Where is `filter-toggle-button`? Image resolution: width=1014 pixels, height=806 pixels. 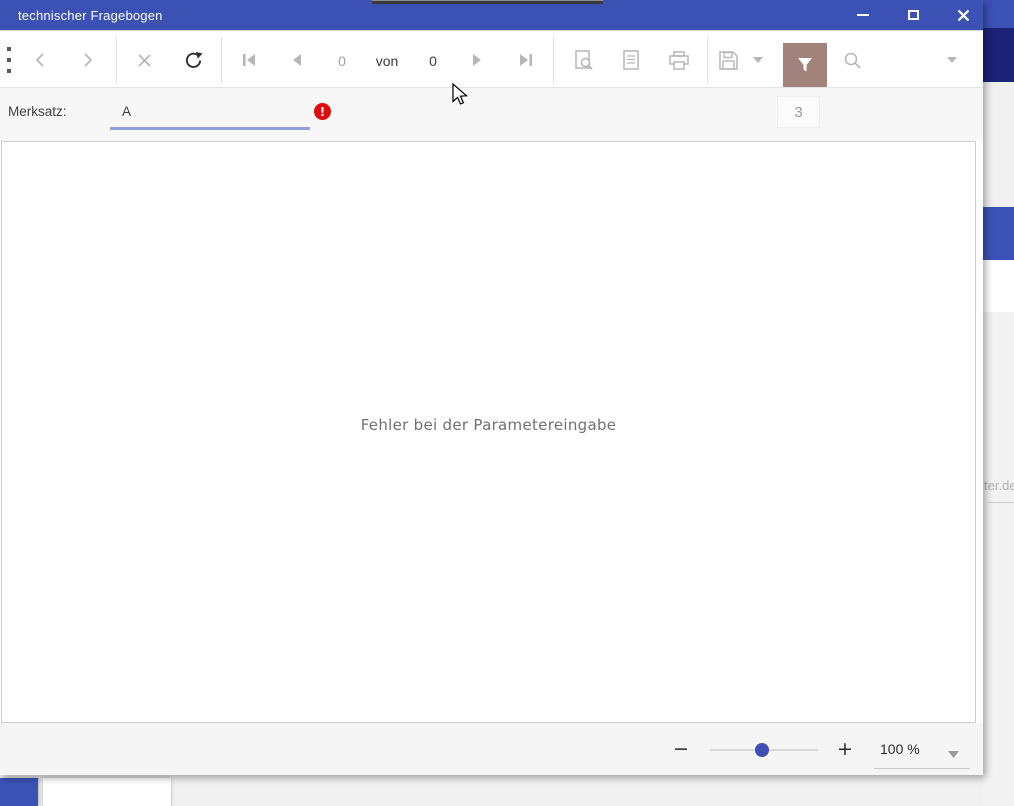 filter-toggle-button is located at coordinates (805, 65).